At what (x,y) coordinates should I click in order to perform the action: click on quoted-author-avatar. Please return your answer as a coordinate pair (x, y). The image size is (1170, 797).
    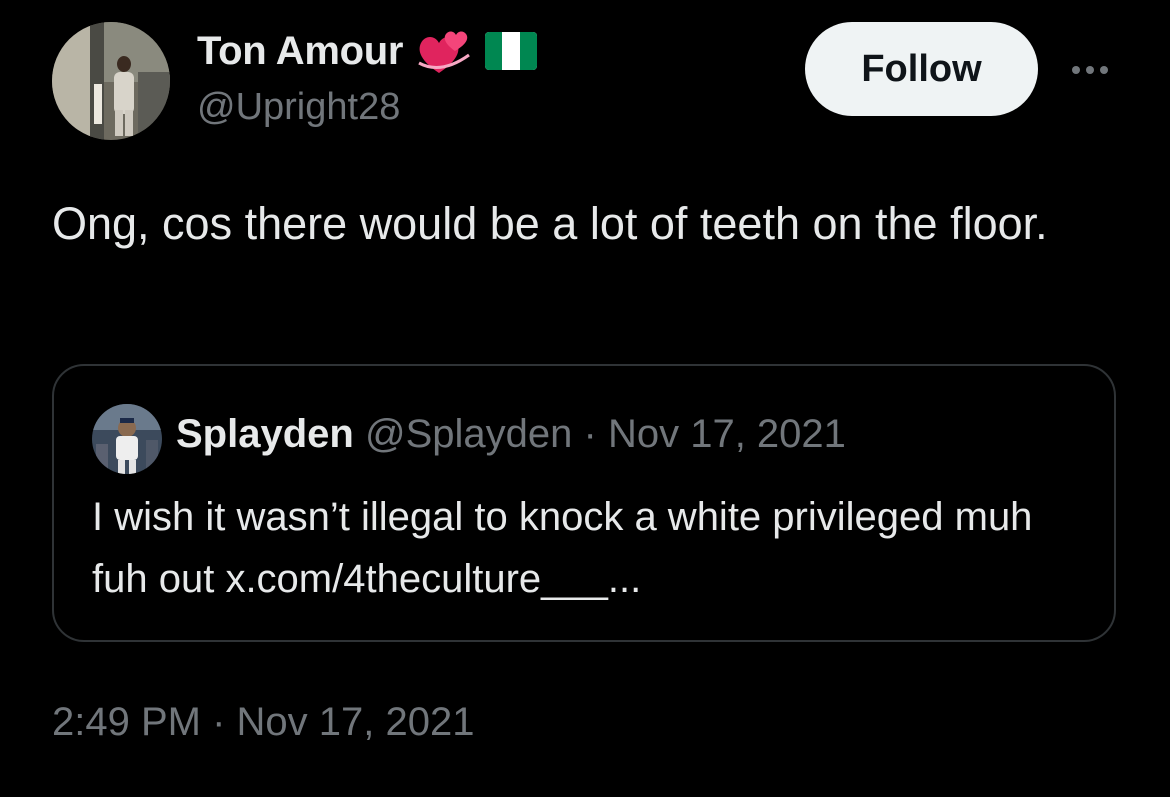
    Looking at the image, I should click on (127, 439).